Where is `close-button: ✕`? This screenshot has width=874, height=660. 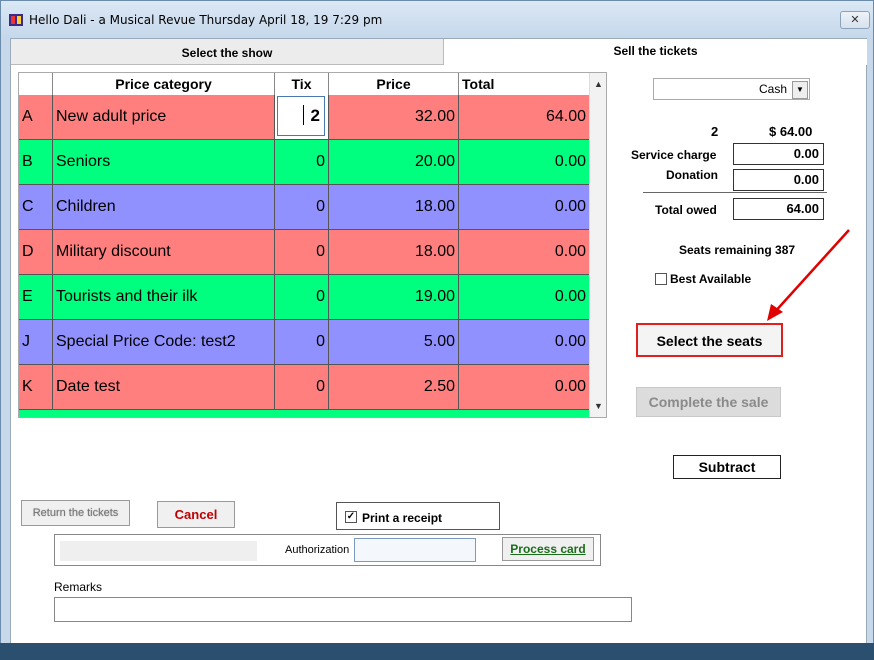
close-button: ✕ is located at coordinates (855, 20).